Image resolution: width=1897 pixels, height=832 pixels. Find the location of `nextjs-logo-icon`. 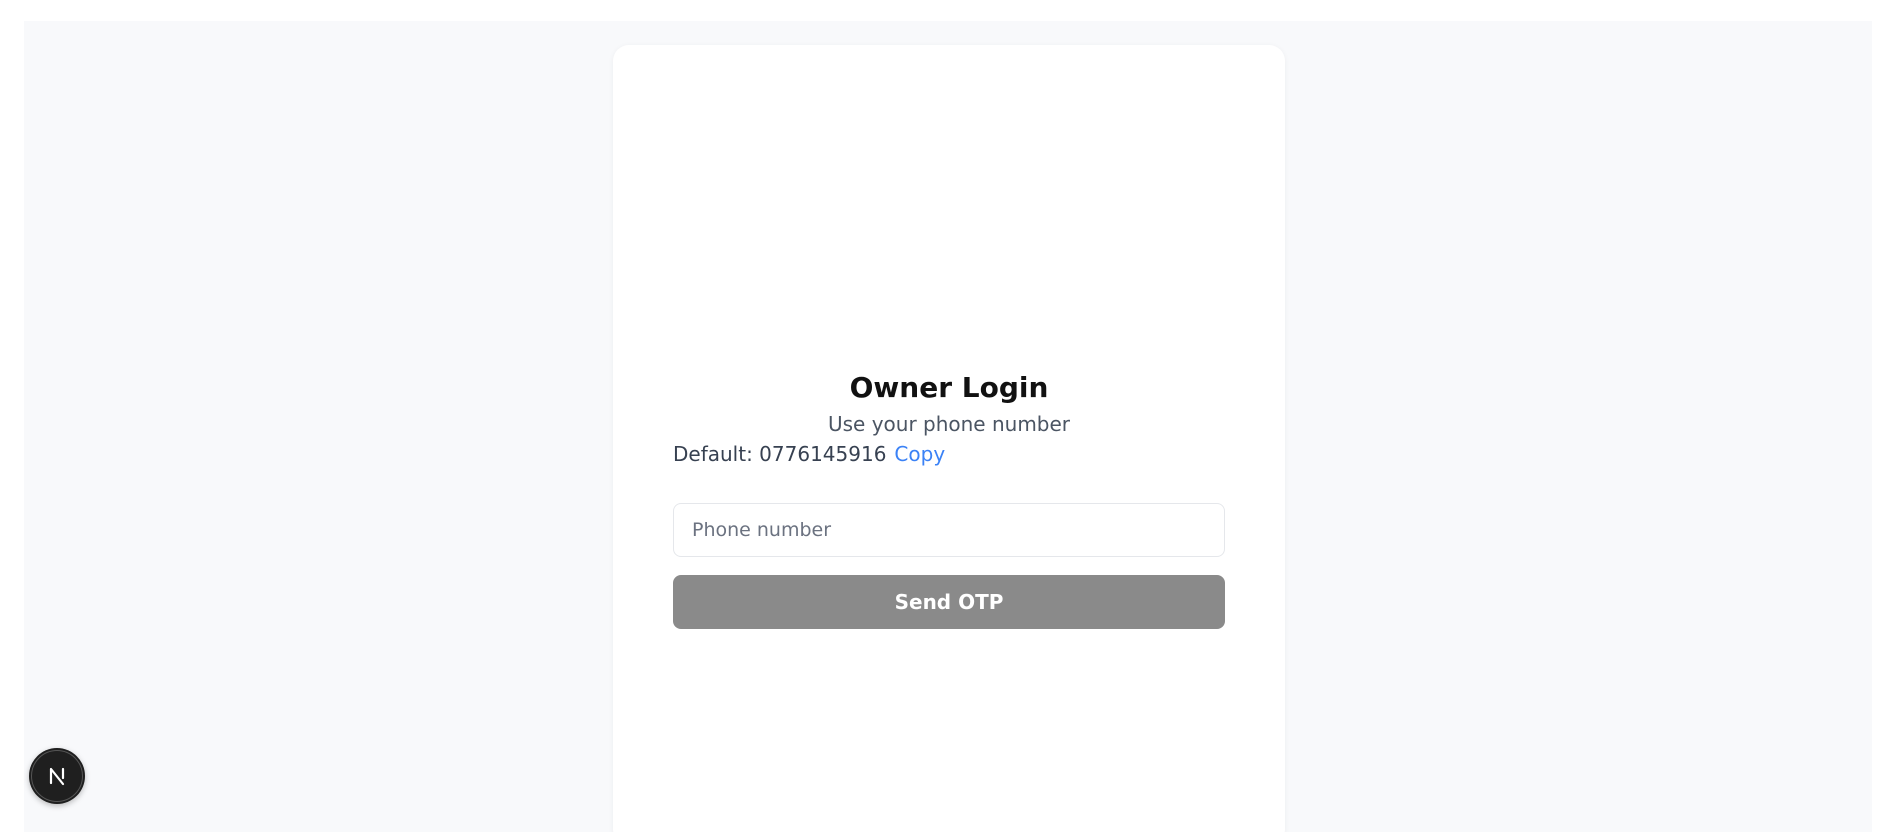

nextjs-logo-icon is located at coordinates (57, 776).